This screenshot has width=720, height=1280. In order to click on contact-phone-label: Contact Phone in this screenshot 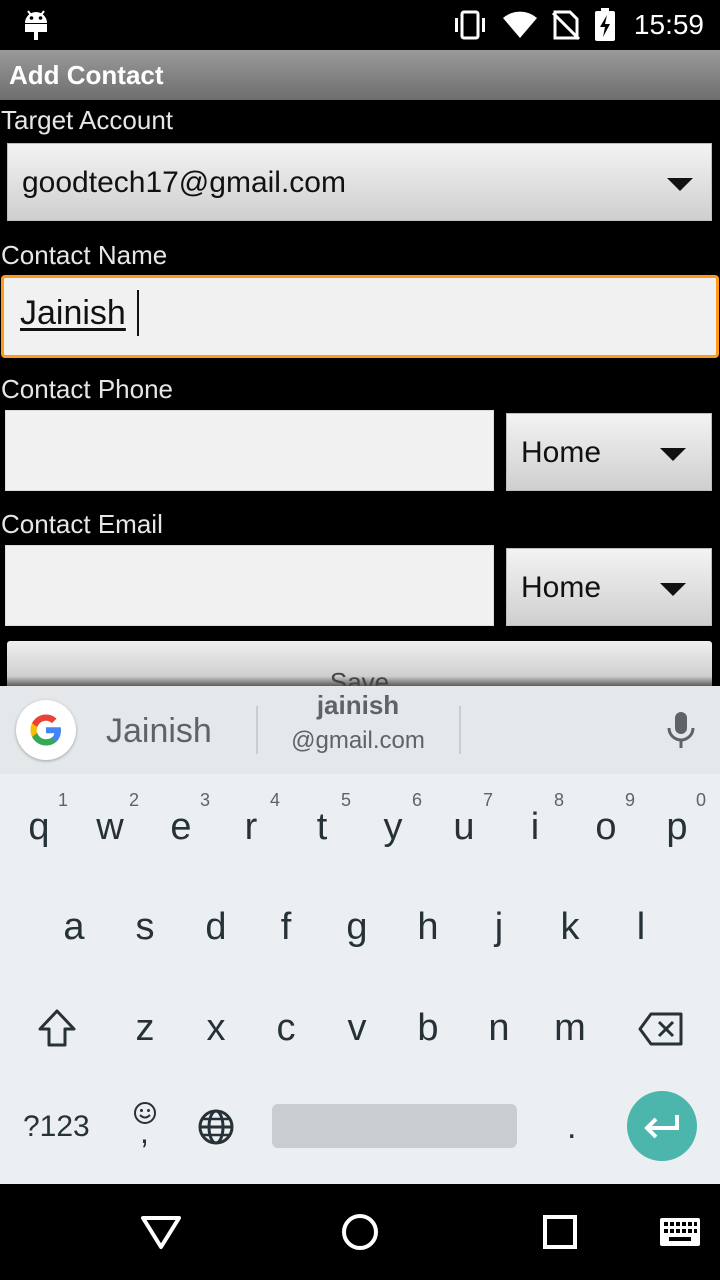, I will do `click(87, 389)`.